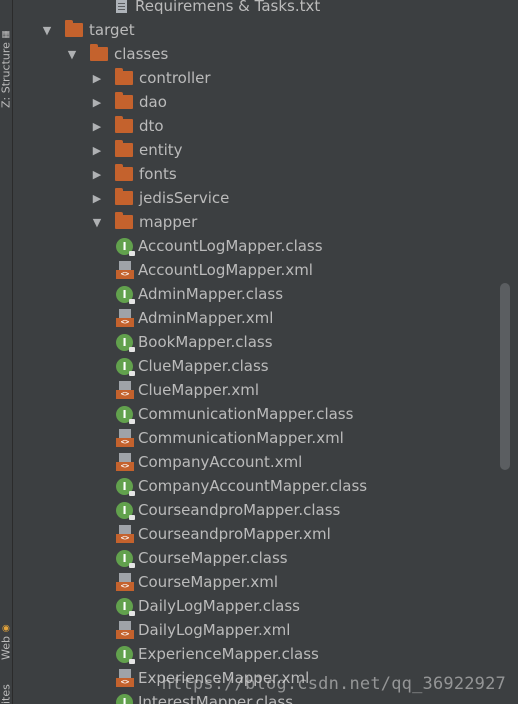  I want to click on tree-item-label: mapper, so click(168, 222).